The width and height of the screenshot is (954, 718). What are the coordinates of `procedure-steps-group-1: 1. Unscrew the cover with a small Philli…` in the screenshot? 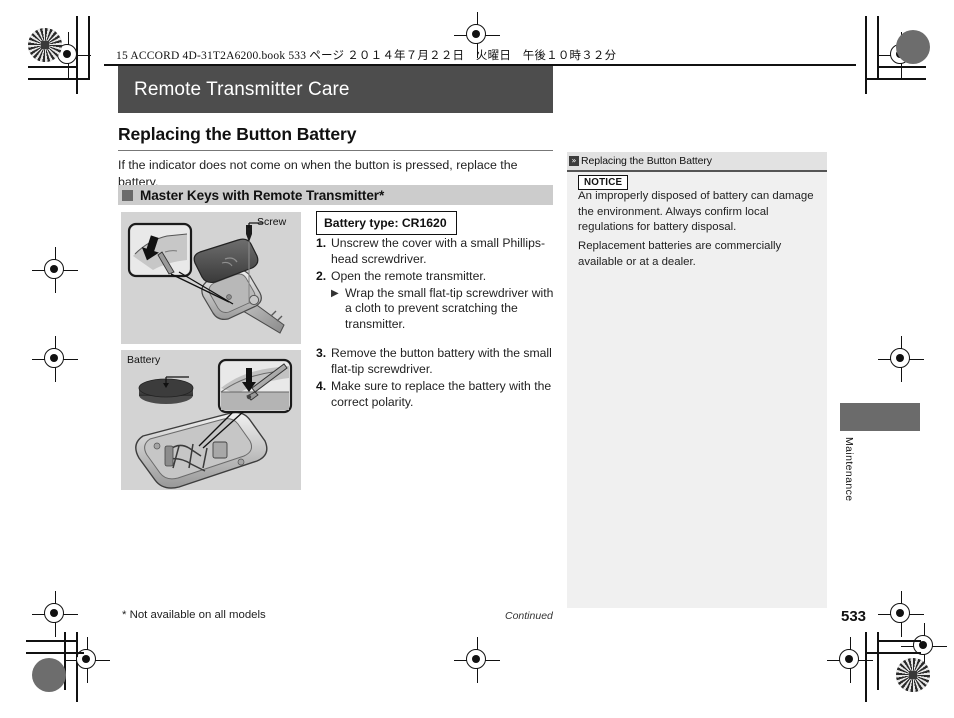 It's located at (437, 284).